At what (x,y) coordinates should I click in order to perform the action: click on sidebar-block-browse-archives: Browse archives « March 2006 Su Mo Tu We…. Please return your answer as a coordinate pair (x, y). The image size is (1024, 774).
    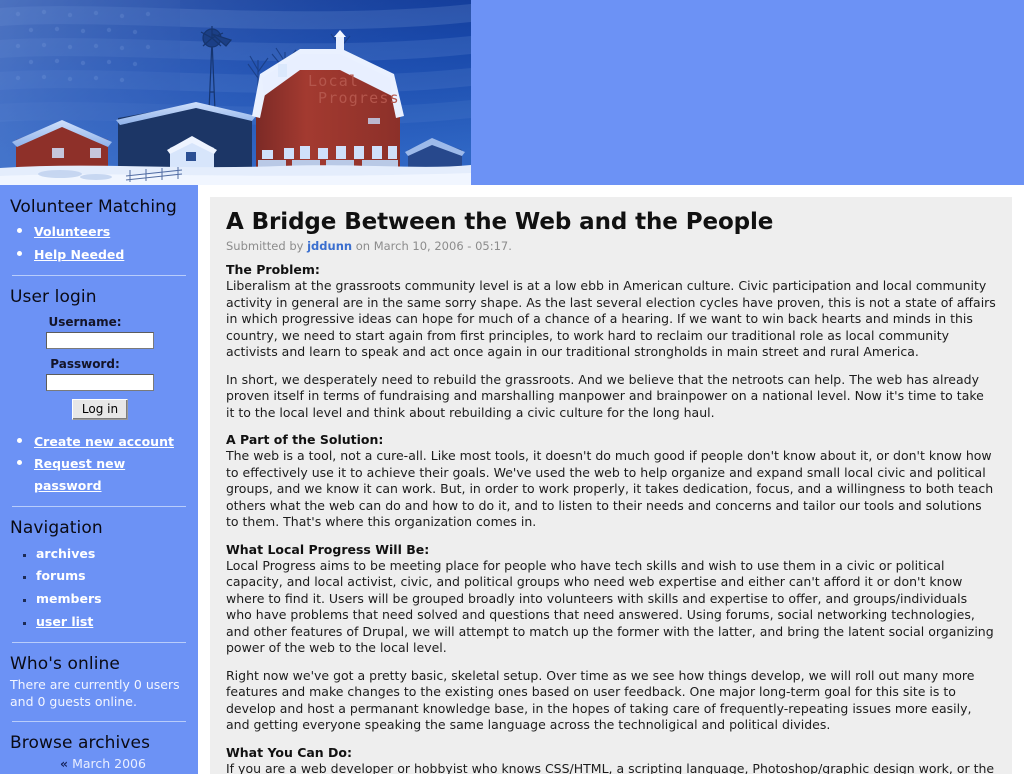
    Looking at the image, I should click on (100, 753).